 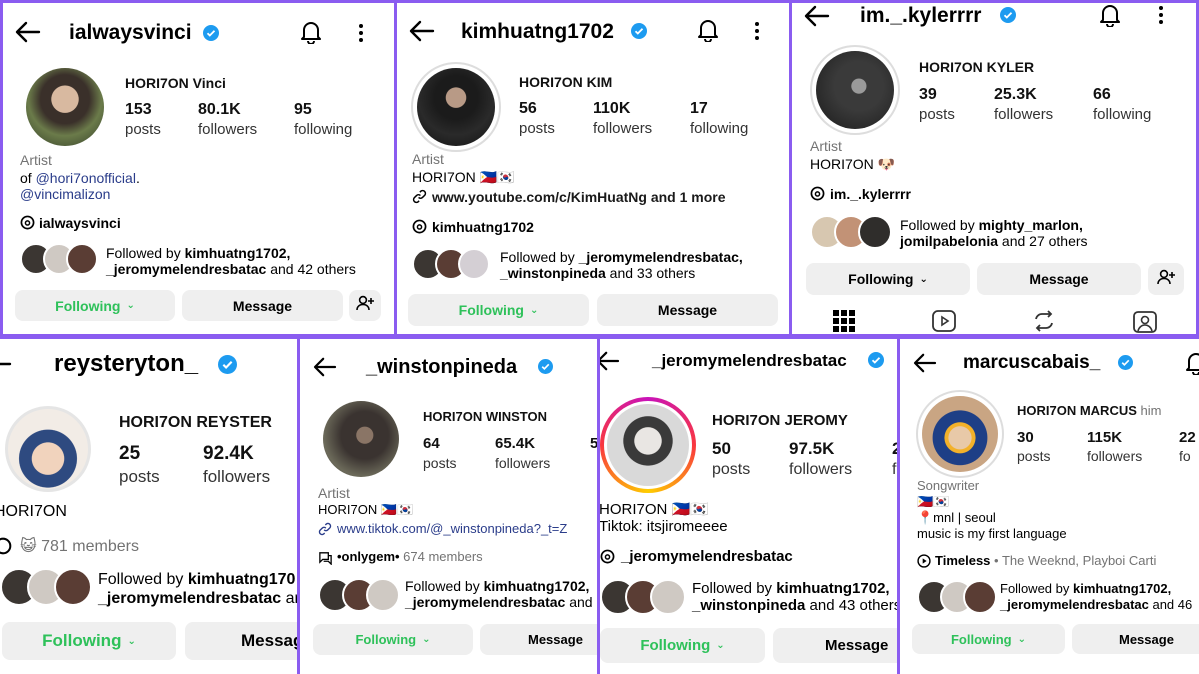 I want to click on reposts-icon, so click(x=1044, y=321).